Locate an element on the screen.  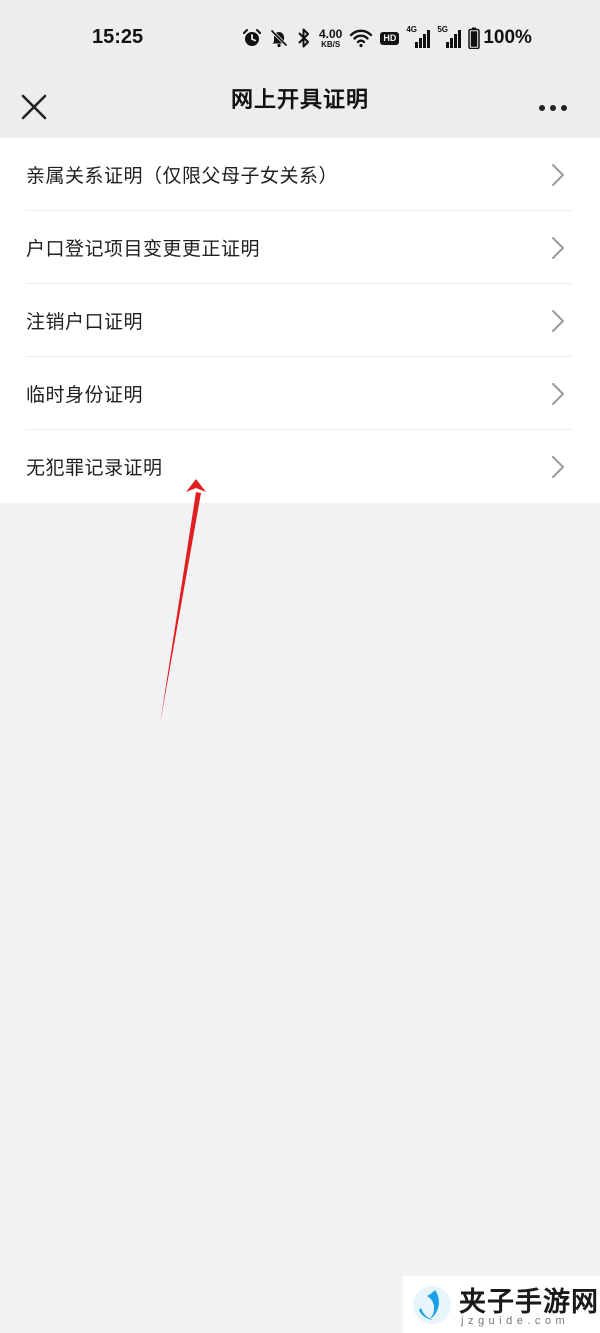
menu-item-label: 临时身份证明 is located at coordinates (85, 395).